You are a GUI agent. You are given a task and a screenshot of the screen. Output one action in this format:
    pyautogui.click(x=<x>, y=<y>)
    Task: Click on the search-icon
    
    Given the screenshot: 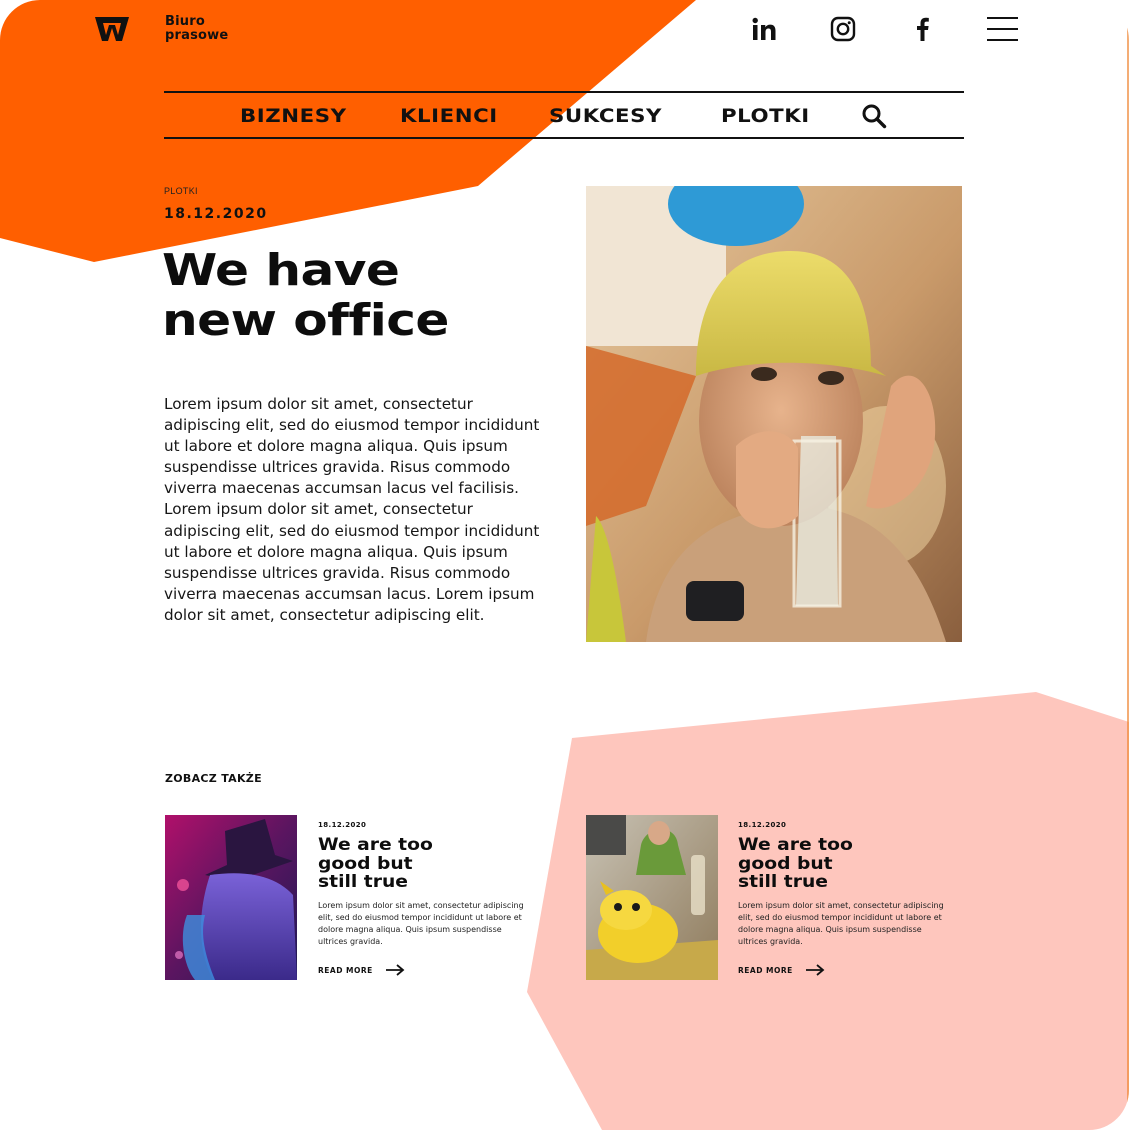 What is the action you would take?
    pyautogui.click(x=874, y=116)
    